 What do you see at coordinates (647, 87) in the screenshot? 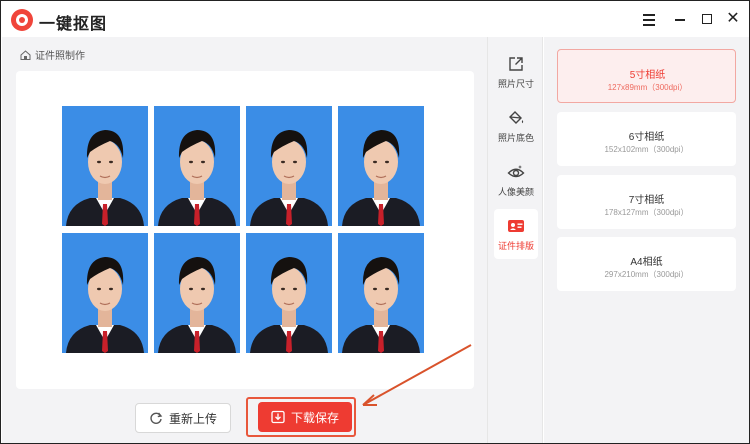
I see `paper-size-dimensions: 127x89mm（300dpi）` at bounding box center [647, 87].